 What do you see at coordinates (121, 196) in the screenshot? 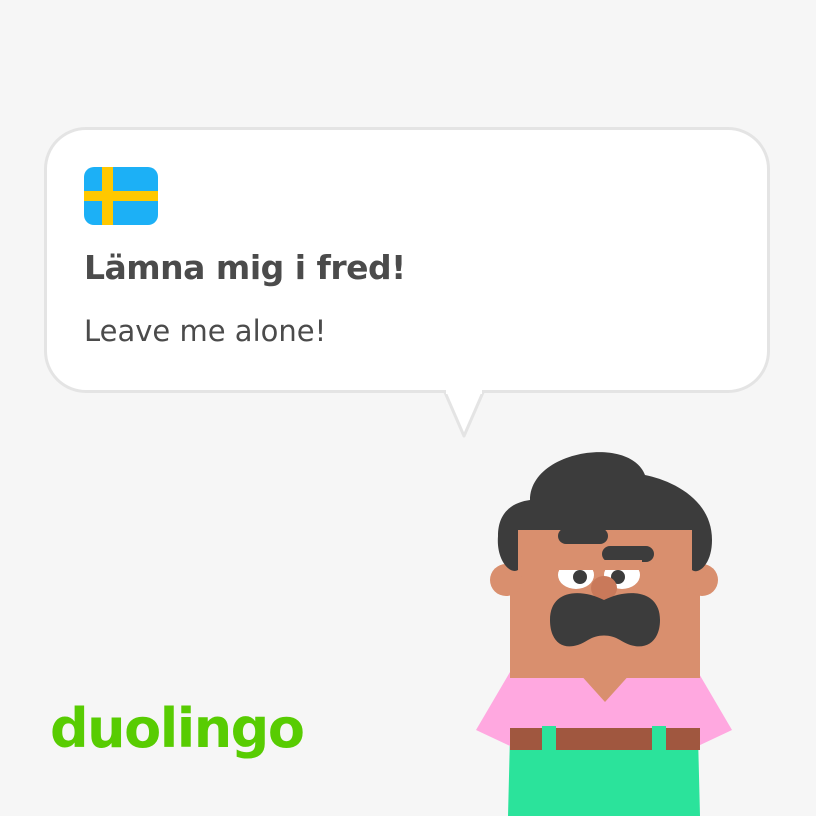
I see `sweden-flag-icon` at bounding box center [121, 196].